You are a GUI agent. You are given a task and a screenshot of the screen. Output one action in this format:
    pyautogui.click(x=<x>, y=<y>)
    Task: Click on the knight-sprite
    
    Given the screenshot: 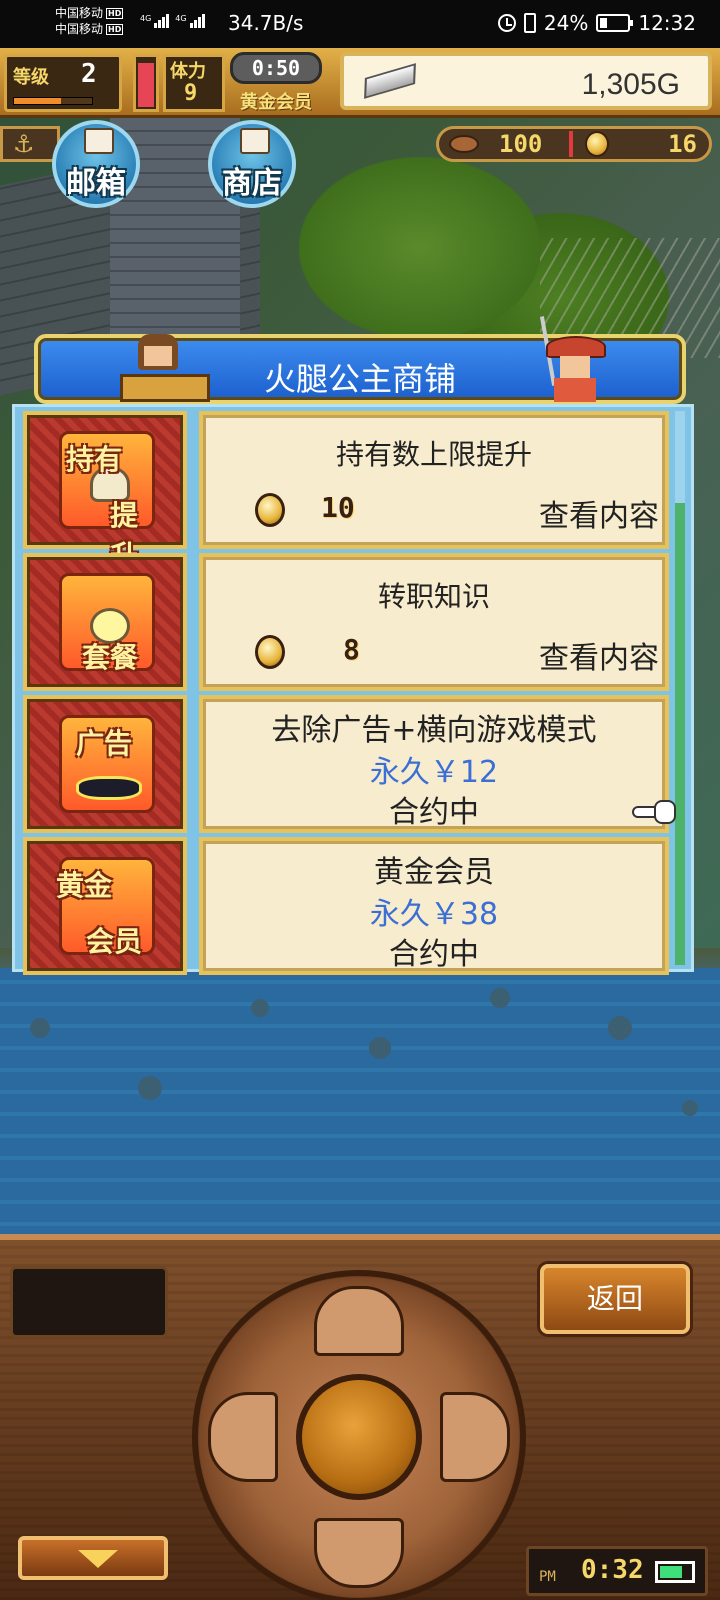 What is the action you would take?
    pyautogui.click(x=574, y=362)
    